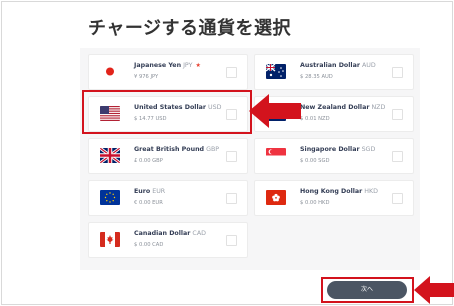  What do you see at coordinates (331, 191) in the screenshot?
I see `currency-name: Hong Kong Dollar` at bounding box center [331, 191].